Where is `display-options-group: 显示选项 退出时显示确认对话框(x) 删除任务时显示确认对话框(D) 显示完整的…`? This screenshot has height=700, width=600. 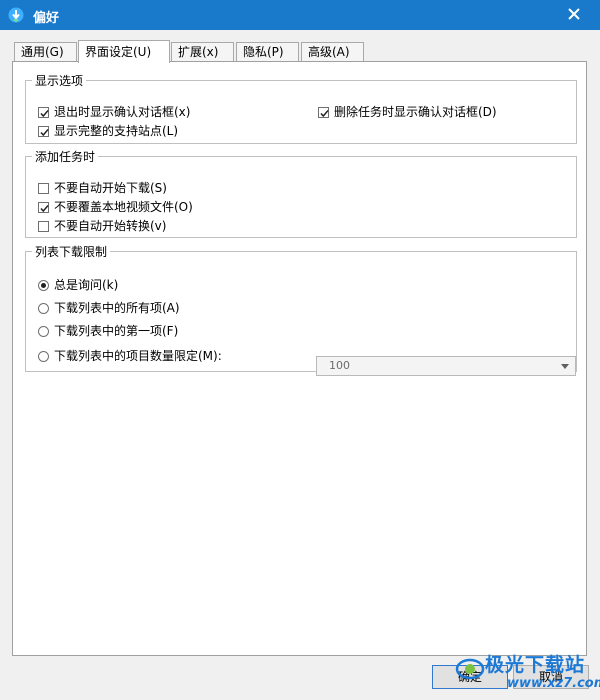 display-options-group: 显示选项 退出时显示确认对话框(x) 删除任务时显示确认对话框(D) 显示完整的… is located at coordinates (301, 108).